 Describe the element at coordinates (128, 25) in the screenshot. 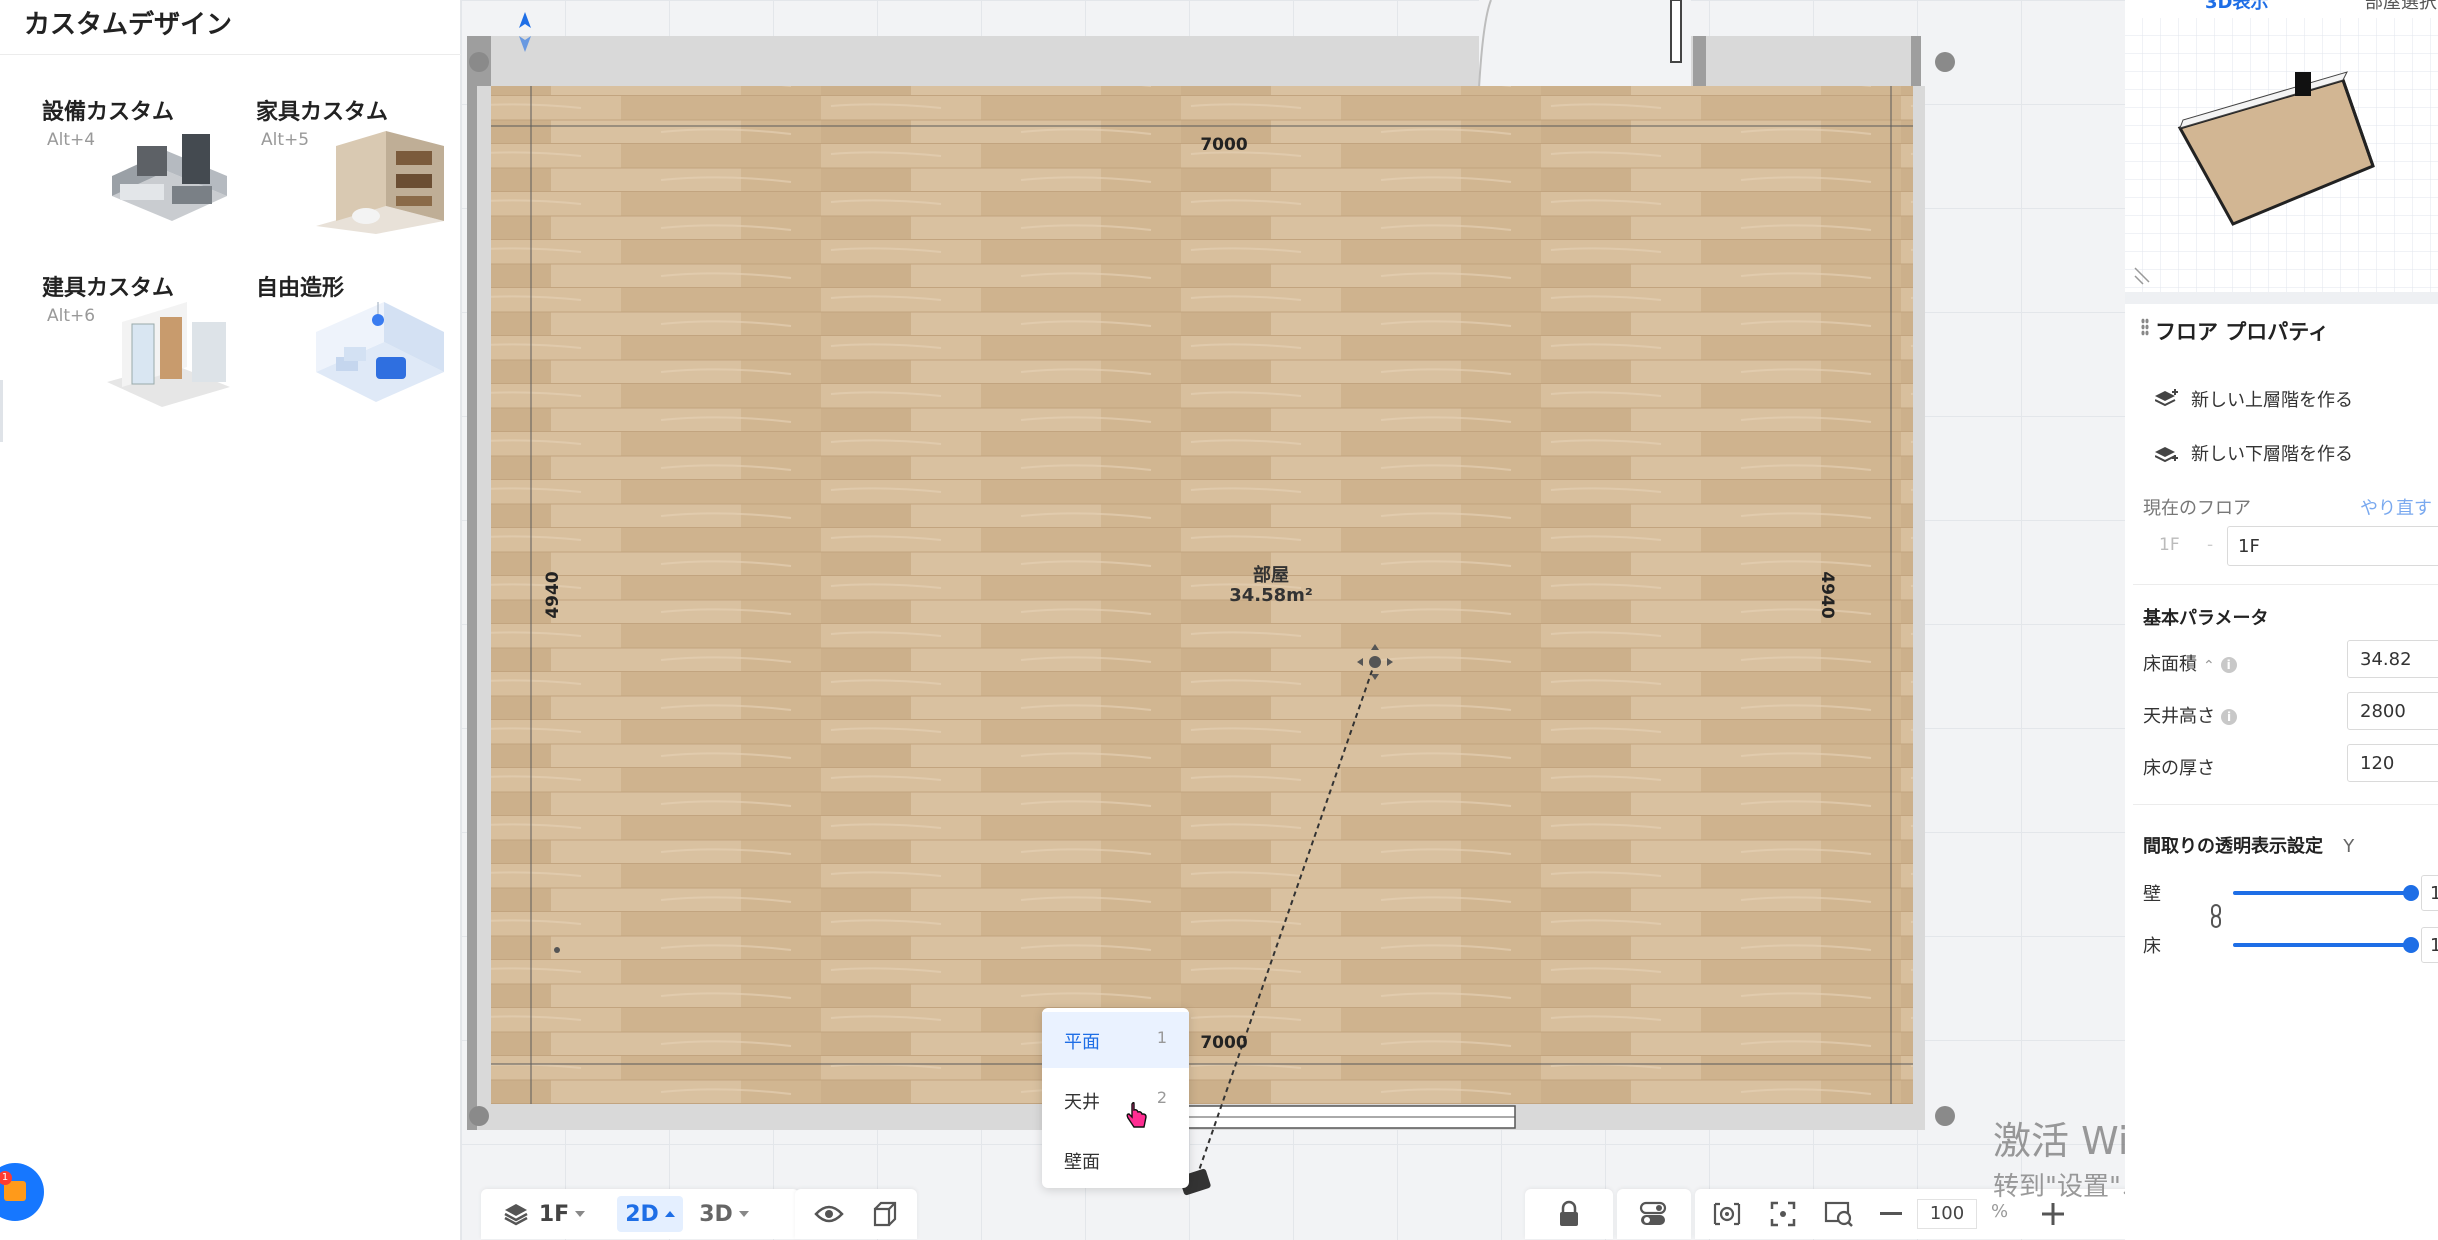

I see `panel-title: カスタムデザイン` at that location.